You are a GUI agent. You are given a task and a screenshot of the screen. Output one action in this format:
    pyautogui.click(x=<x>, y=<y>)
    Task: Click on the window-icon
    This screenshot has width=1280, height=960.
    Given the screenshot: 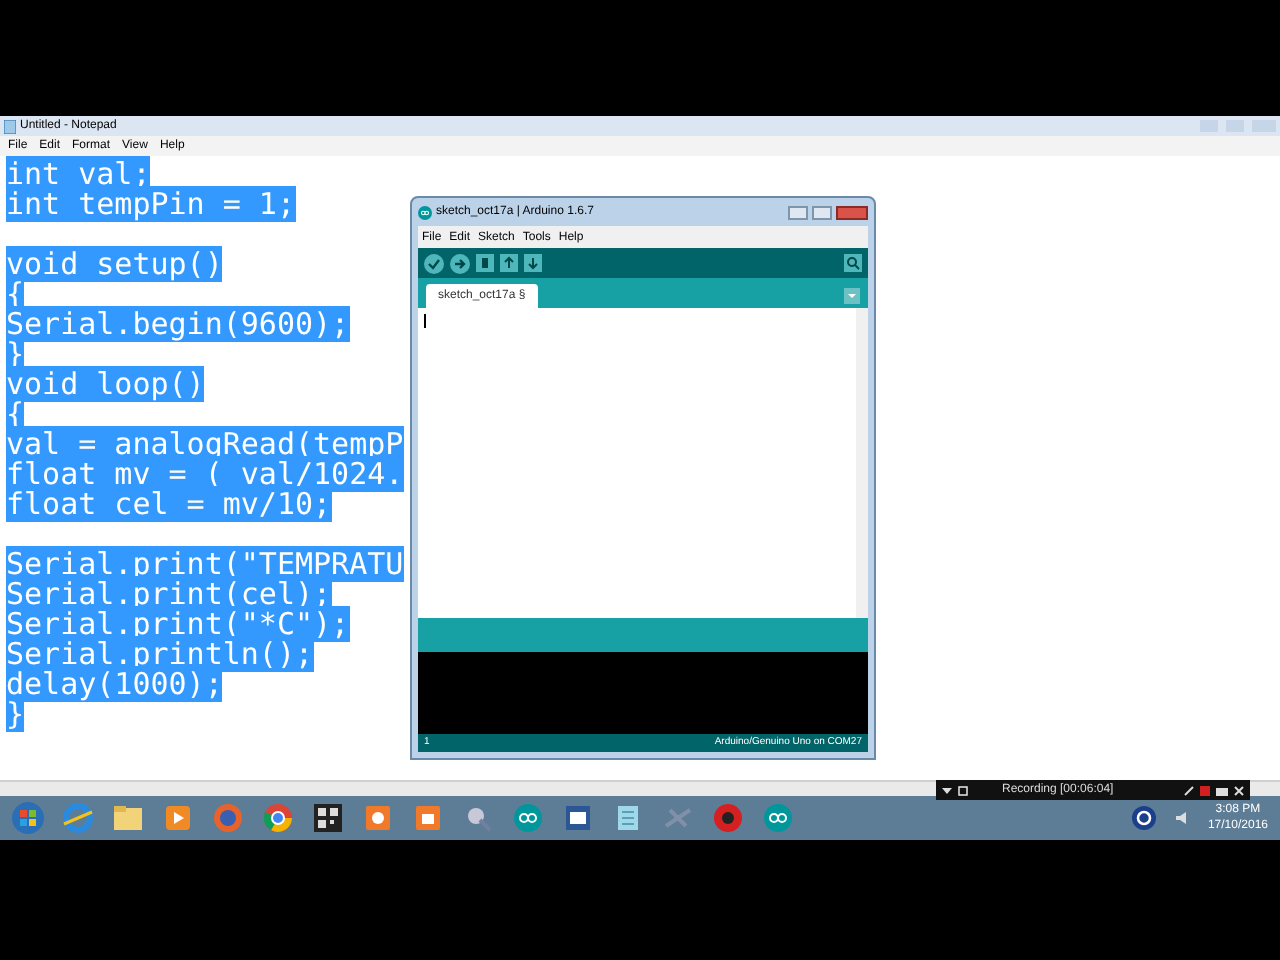 What is the action you would take?
    pyautogui.click(x=963, y=790)
    